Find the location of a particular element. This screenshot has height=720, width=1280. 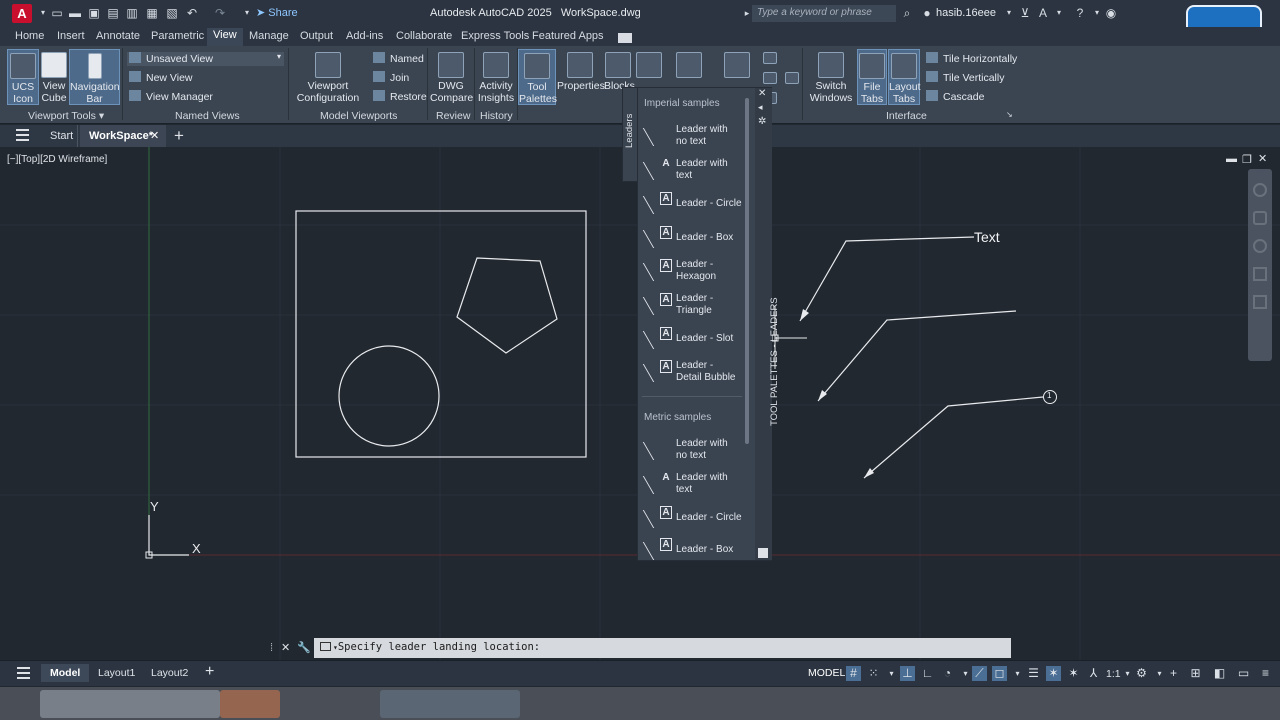

palette-item-metric-leader-box: A Leader - Box is located at coordinates (695, 550).